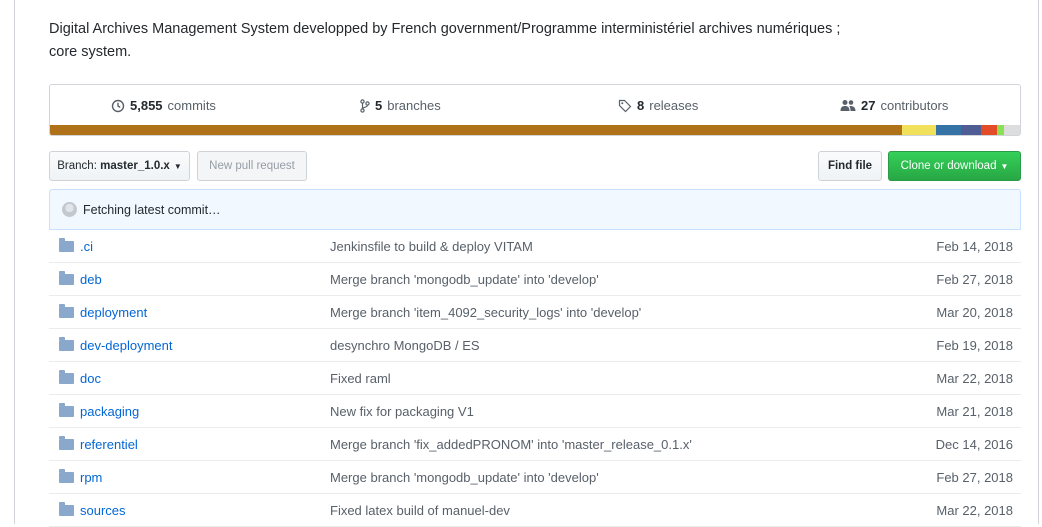 The width and height of the screenshot is (1042, 527). I want to click on commit-message-link: Jenkinsfile to build & deploy VITAM, so click(431, 246).